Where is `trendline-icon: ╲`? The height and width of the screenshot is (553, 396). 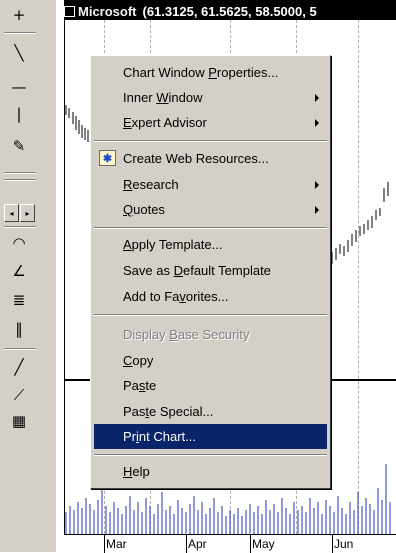
trendline-icon: ╲ is located at coordinates (19, 53).